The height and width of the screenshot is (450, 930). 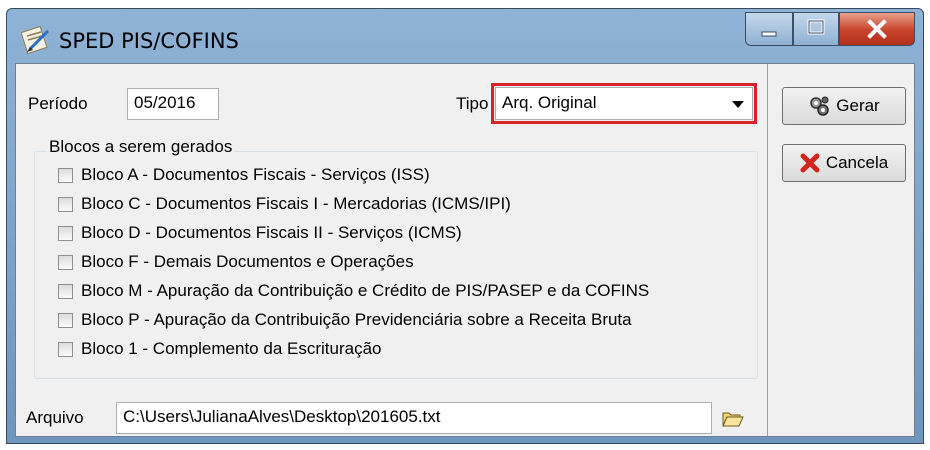 What do you see at coordinates (65, 291) in the screenshot?
I see `bloco-m-checkbox` at bounding box center [65, 291].